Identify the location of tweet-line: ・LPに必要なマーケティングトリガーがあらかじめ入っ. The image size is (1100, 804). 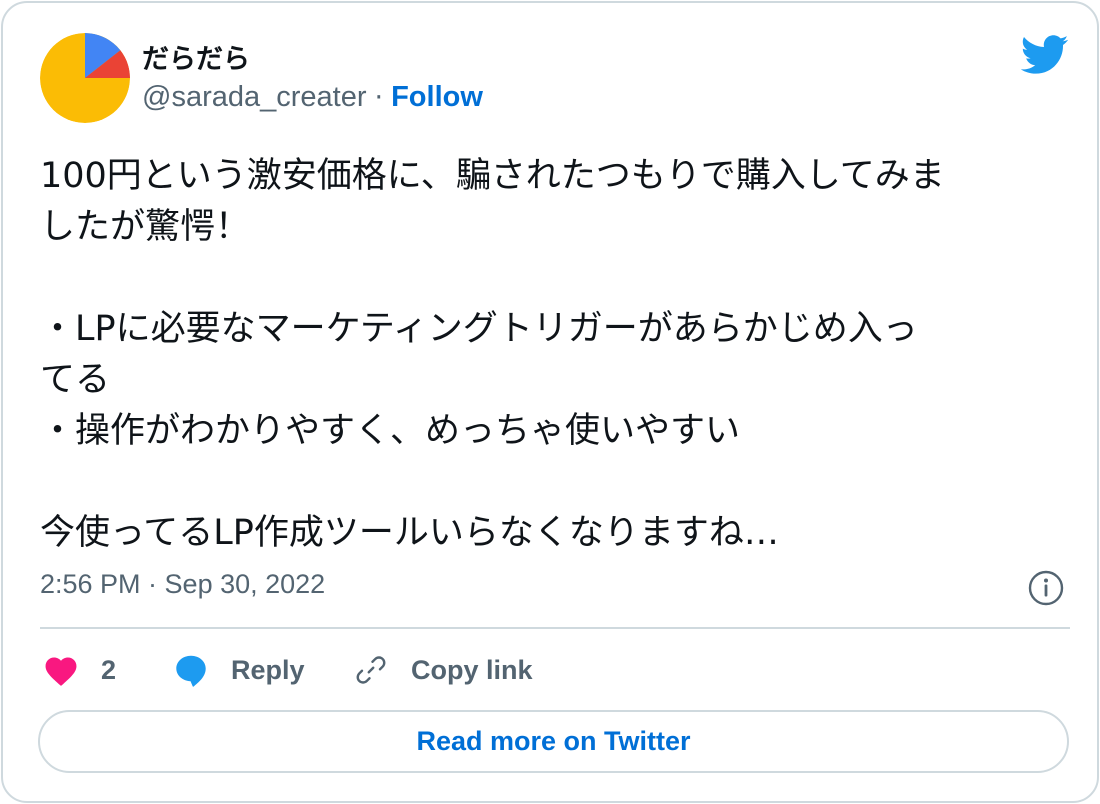
(479, 329).